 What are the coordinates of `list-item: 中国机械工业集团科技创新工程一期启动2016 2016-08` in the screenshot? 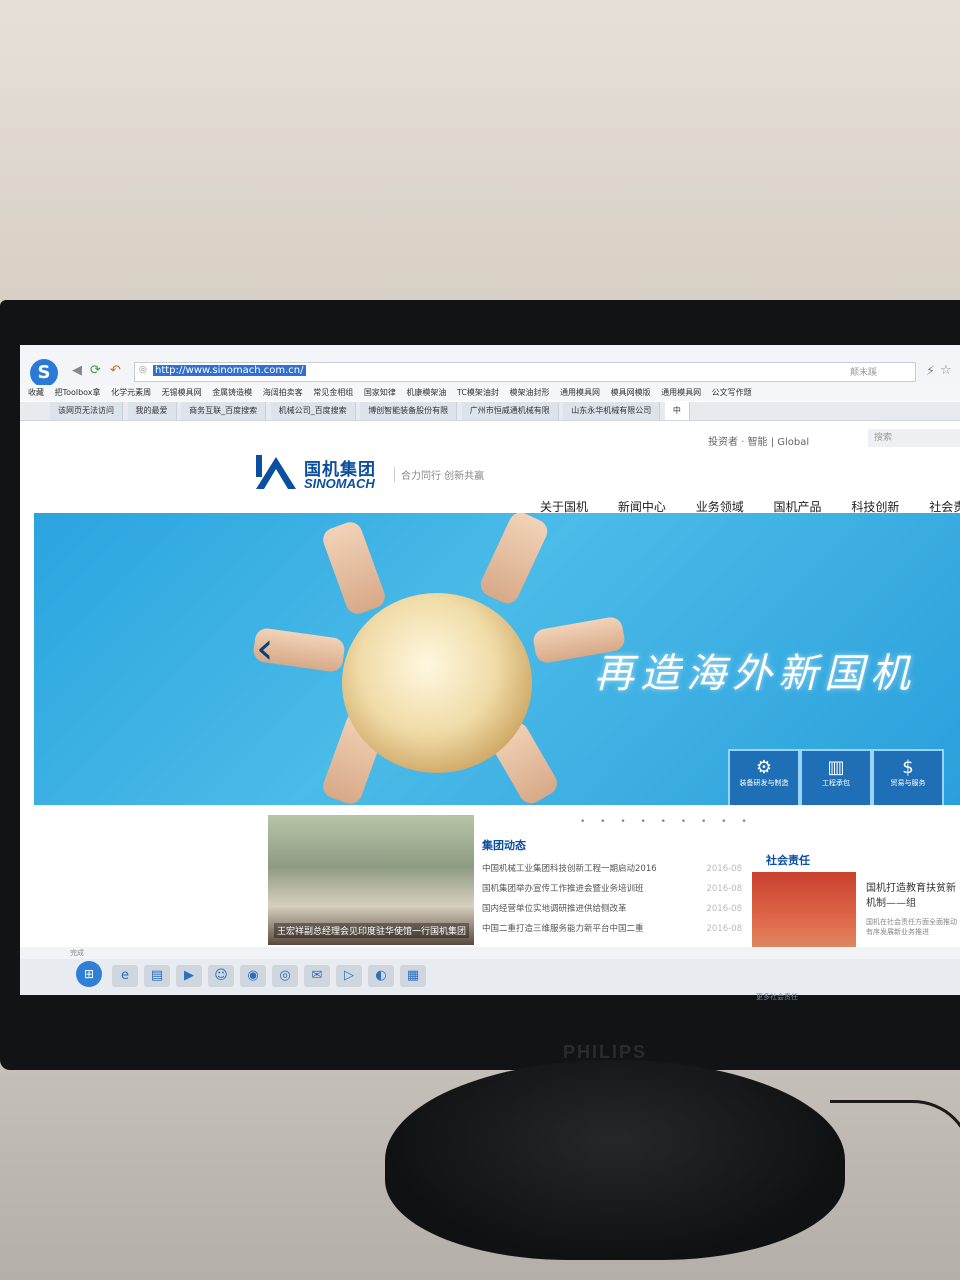 It's located at (612, 869).